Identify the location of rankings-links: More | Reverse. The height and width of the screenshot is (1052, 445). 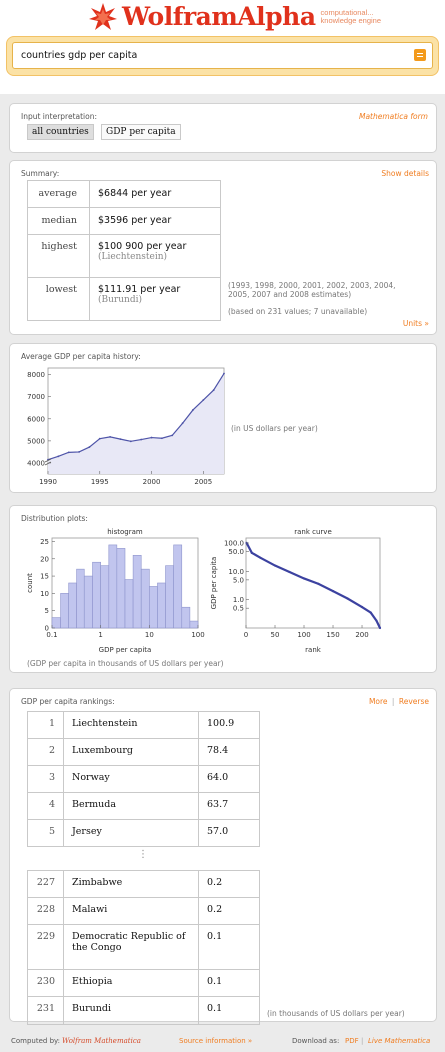
(399, 701).